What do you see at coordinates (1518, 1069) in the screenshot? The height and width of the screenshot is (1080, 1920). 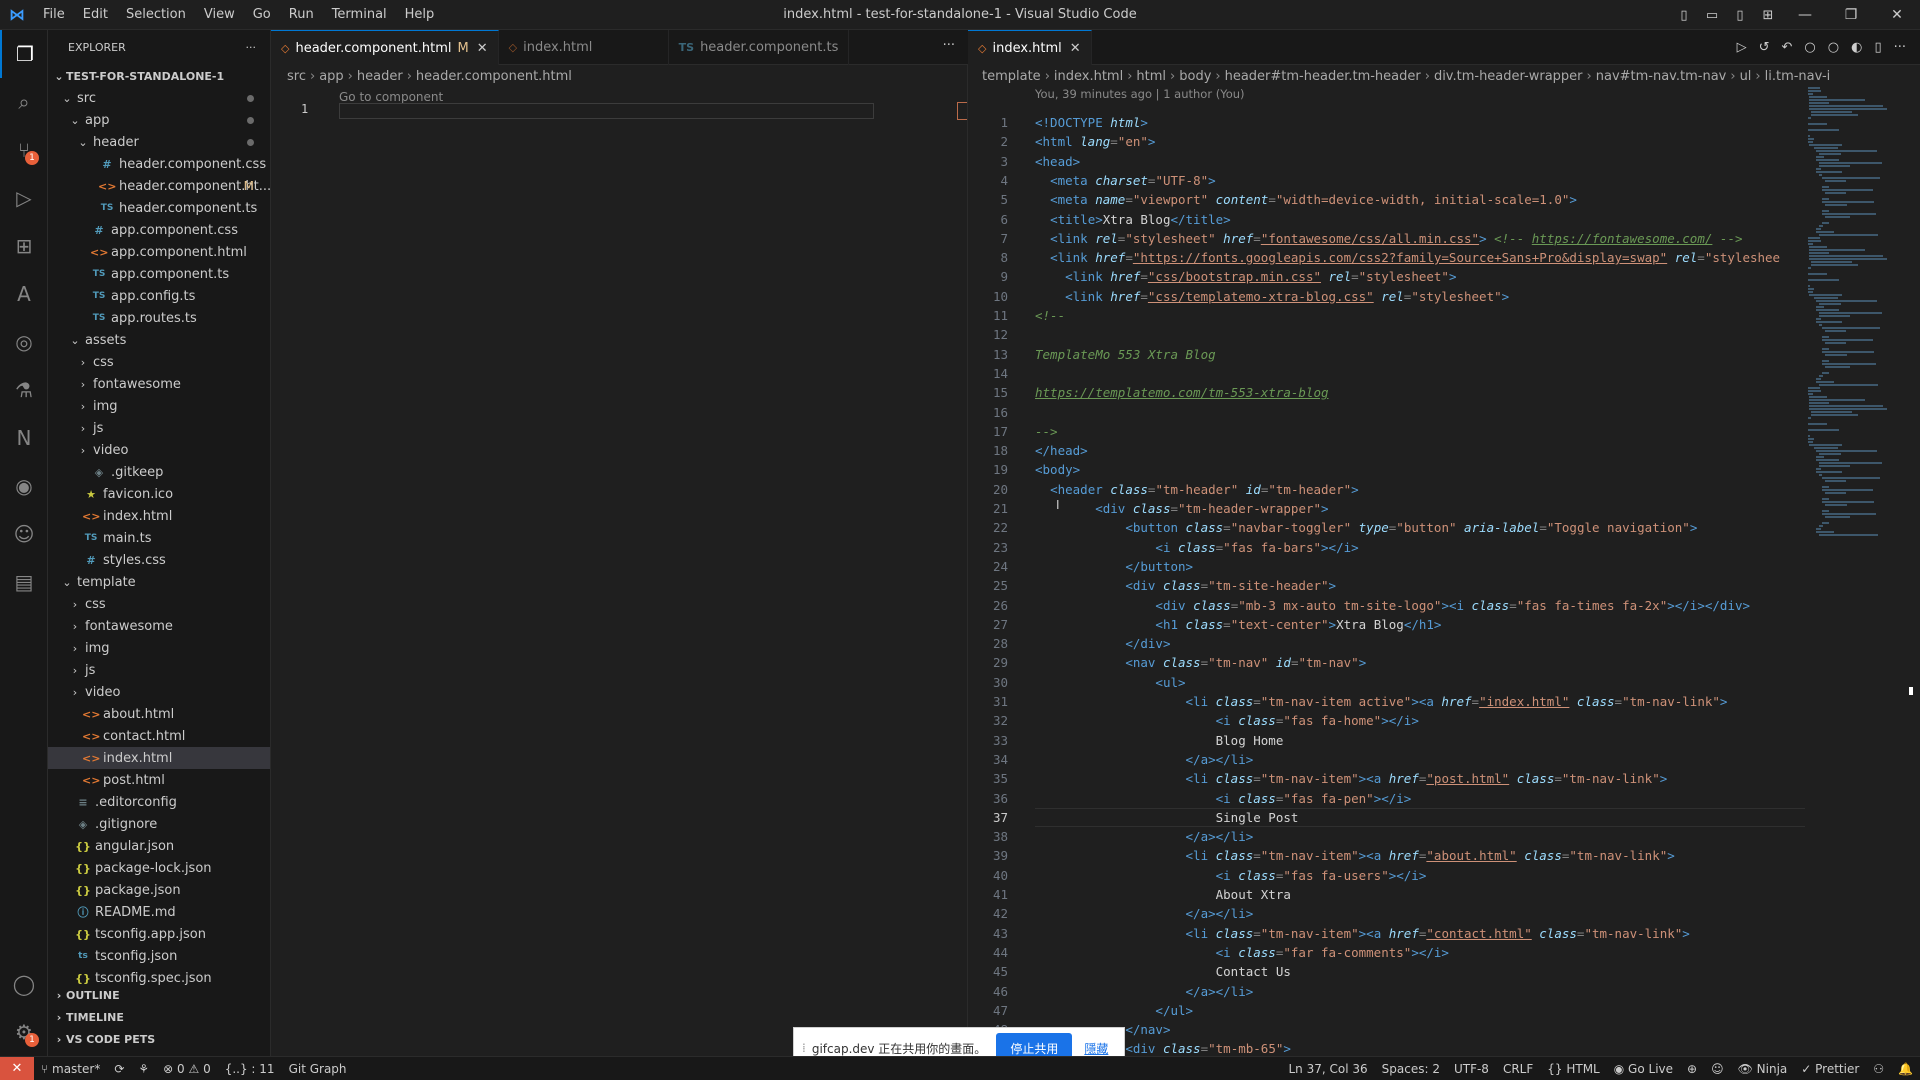 I see `line-endings: CRLF` at bounding box center [1518, 1069].